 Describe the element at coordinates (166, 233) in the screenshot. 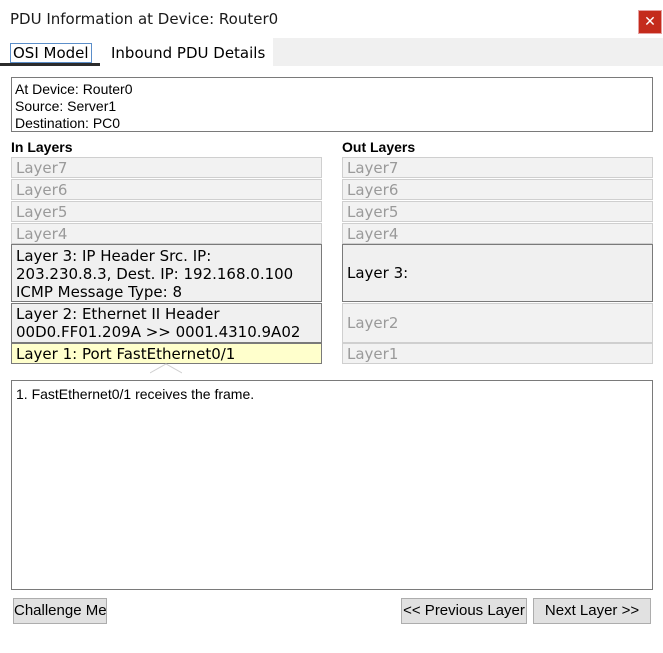

I see `in-layer-4: Layer4` at that location.